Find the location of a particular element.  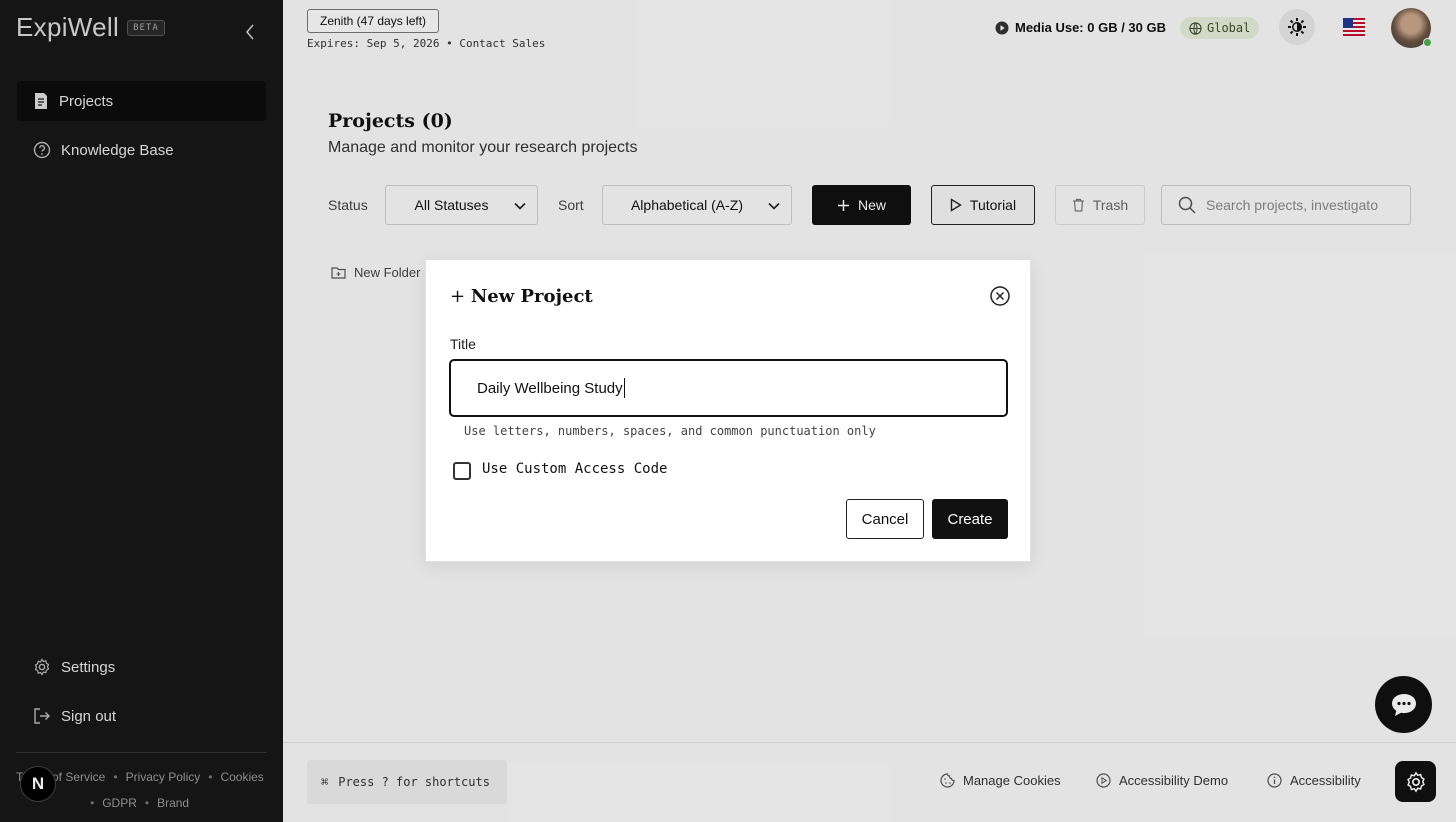

close-icon is located at coordinates (1000, 296).